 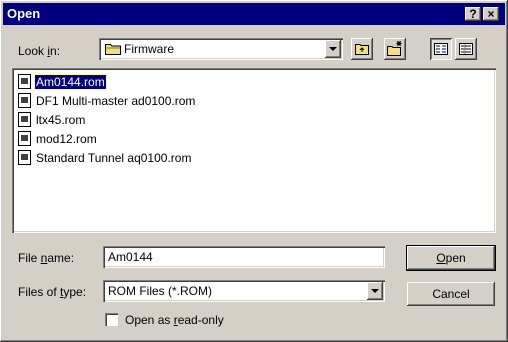 I want to click on up-one-level-button, so click(x=362, y=49).